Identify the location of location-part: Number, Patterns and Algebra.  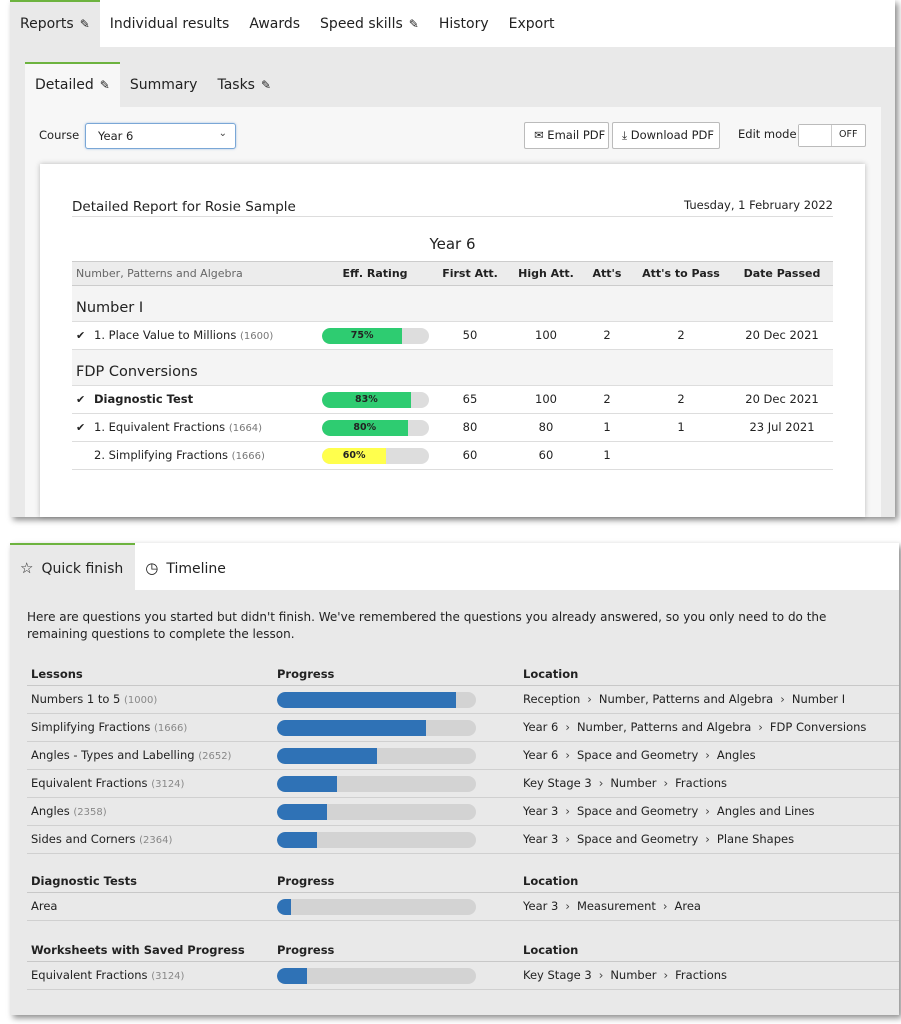
(664, 727).